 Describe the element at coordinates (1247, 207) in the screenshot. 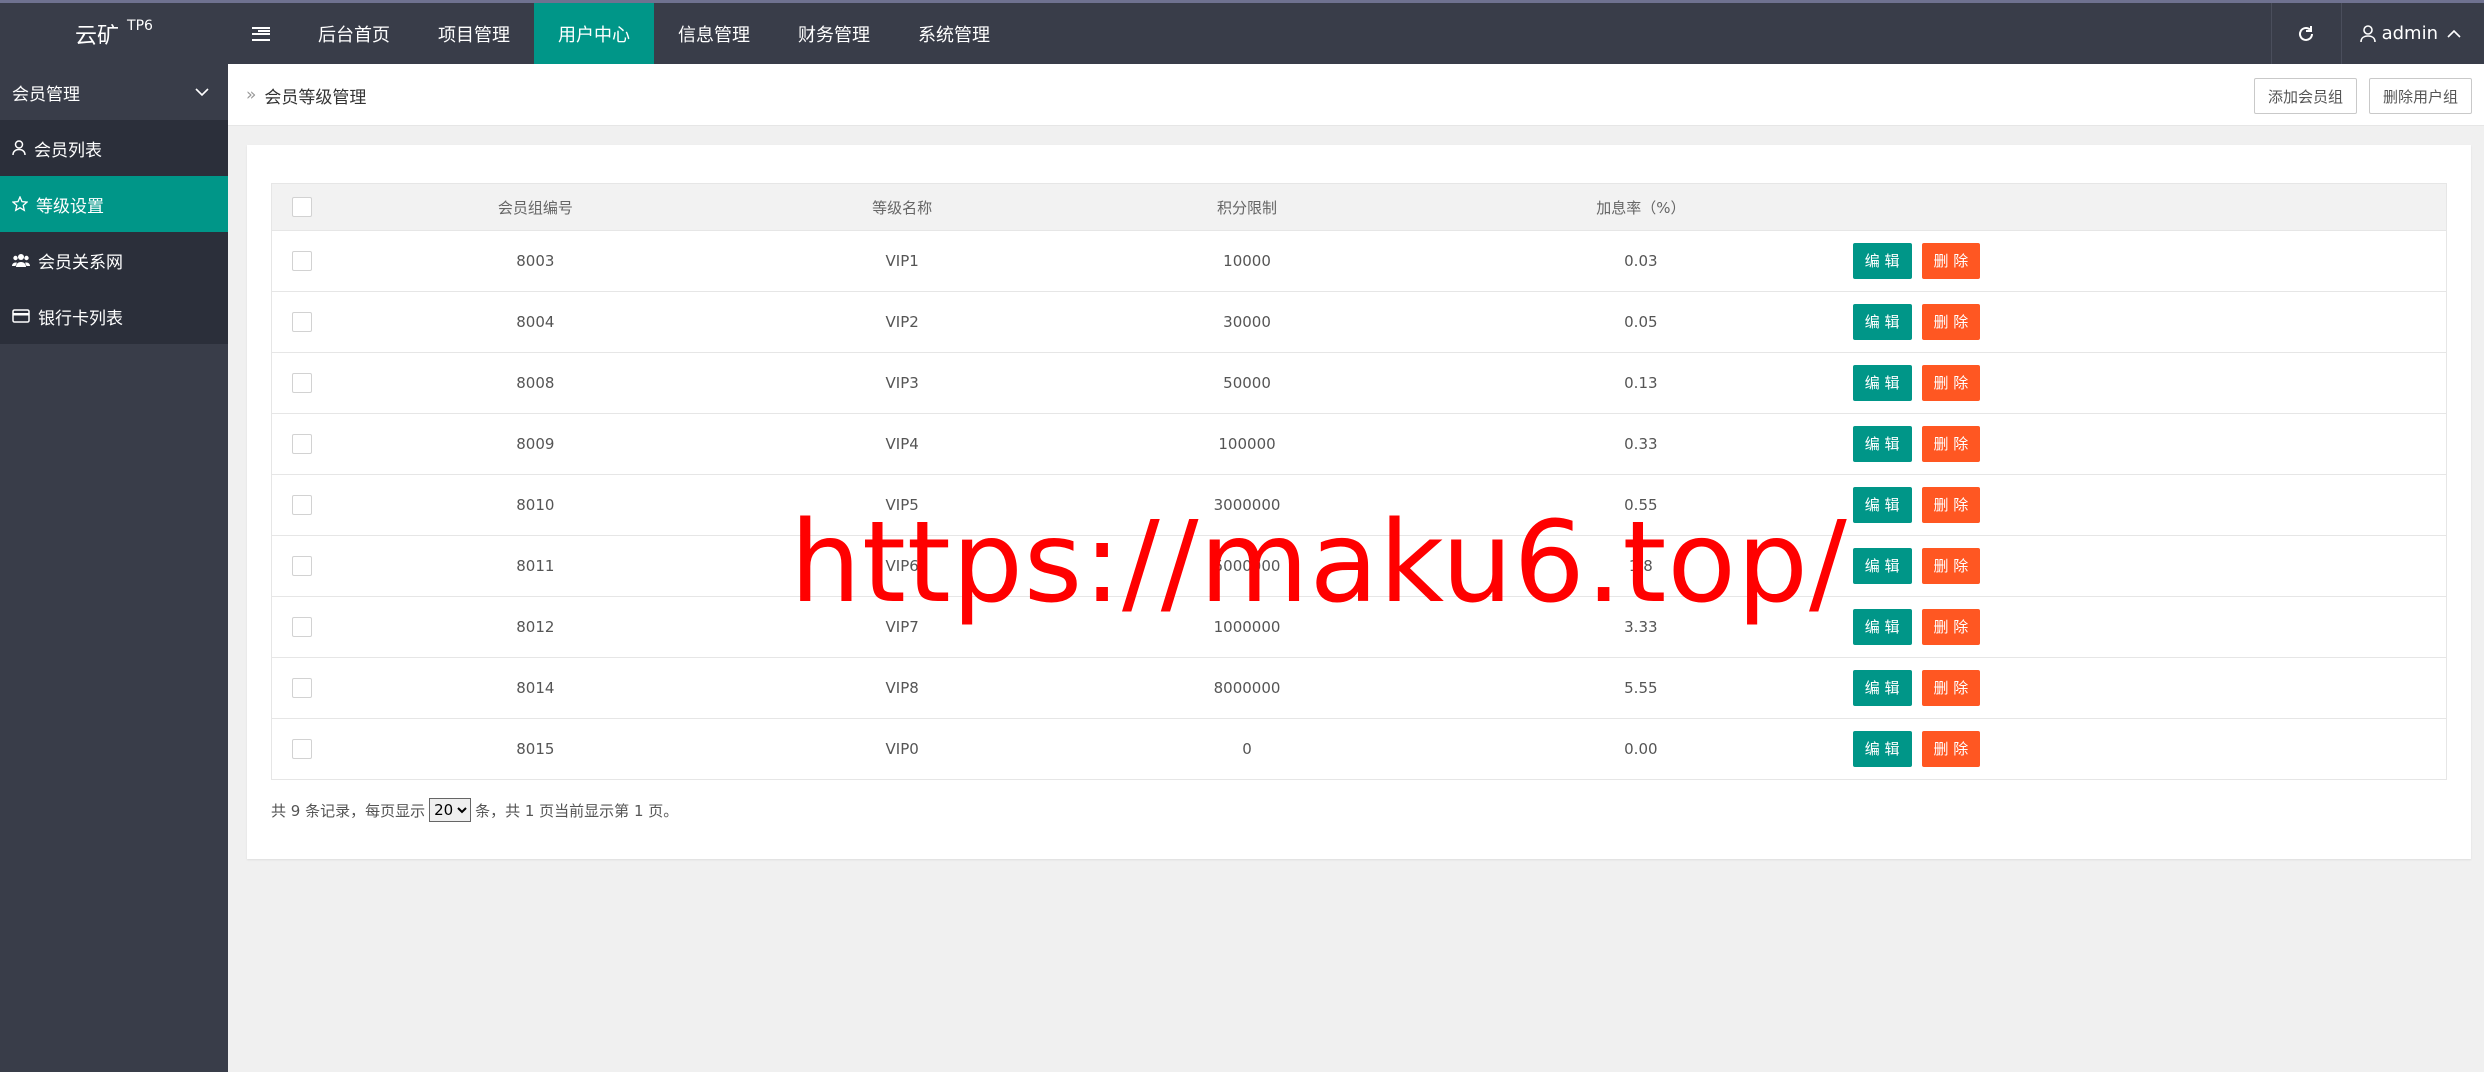

I see `column-header: 积分限制` at that location.